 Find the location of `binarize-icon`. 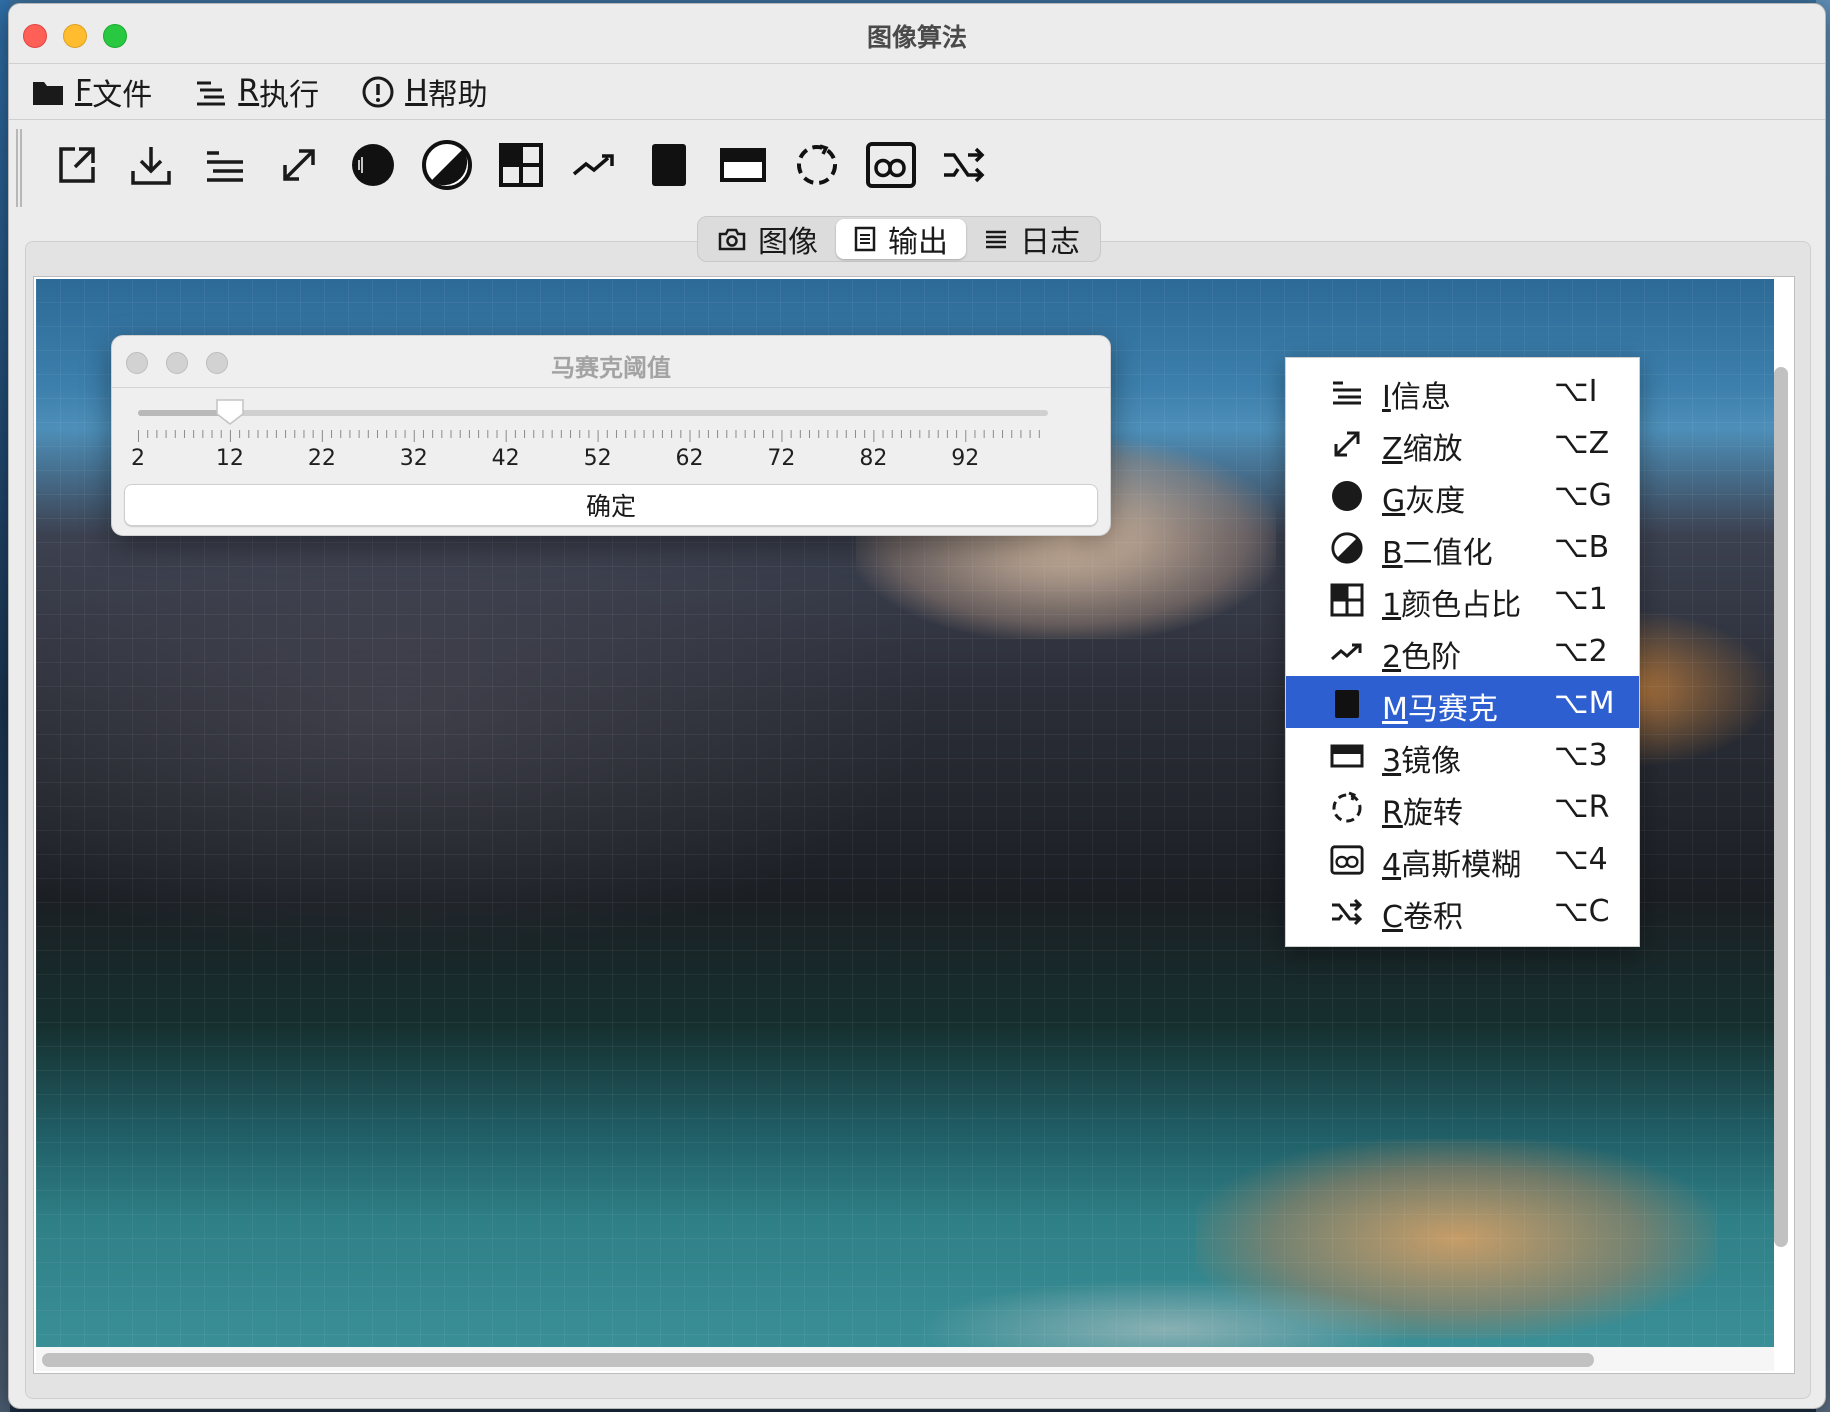

binarize-icon is located at coordinates (447, 167).